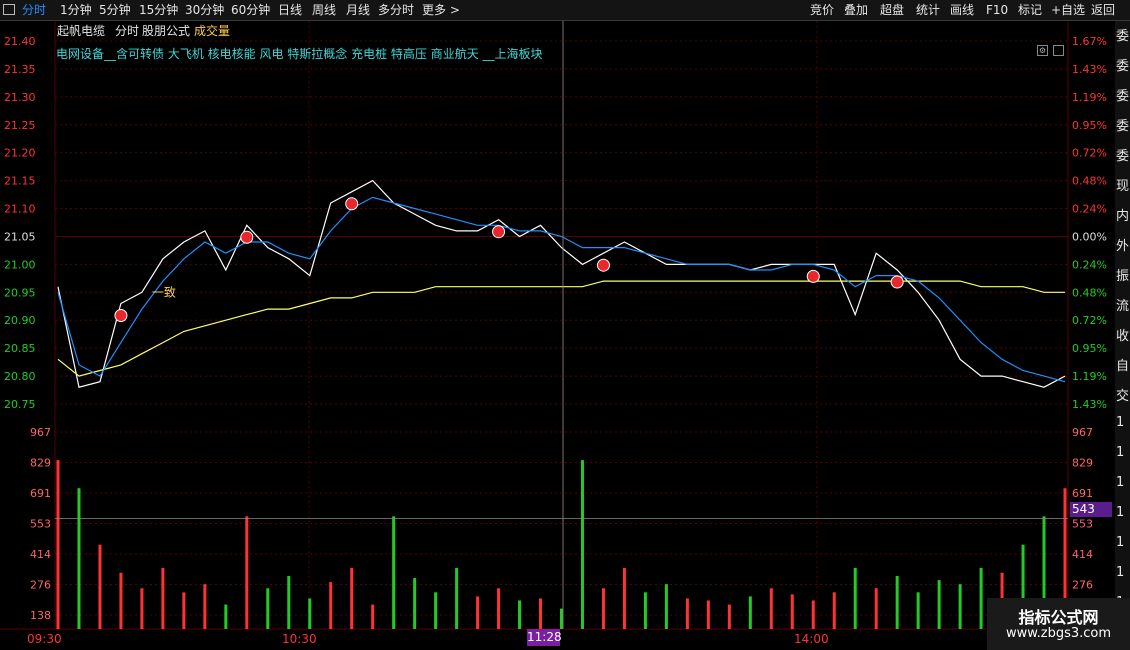 Image resolution: width=1130 pixels, height=650 pixels. Describe the element at coordinates (20, 97) in the screenshot. I see `price-tick-label: 21.30` at that location.